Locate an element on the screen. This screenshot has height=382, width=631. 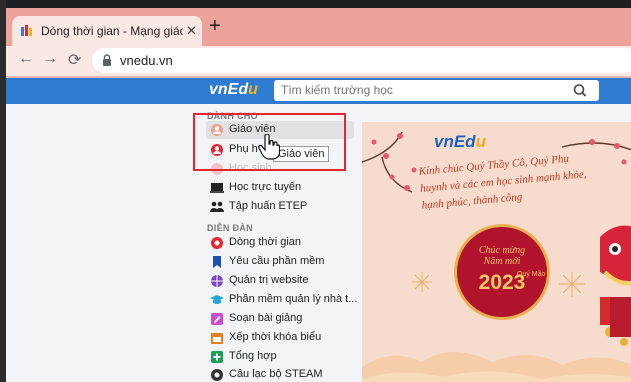
globe-icon is located at coordinates (217, 281).